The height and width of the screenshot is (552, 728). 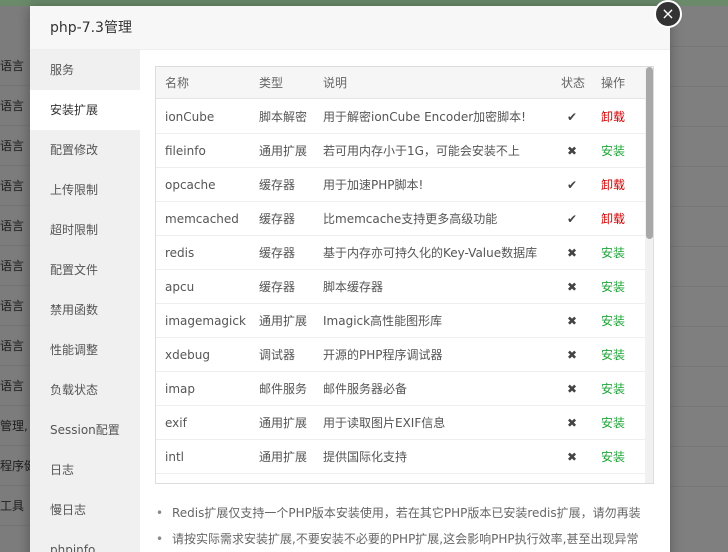 What do you see at coordinates (283, 389) in the screenshot?
I see `extension-type: 邮件服务` at bounding box center [283, 389].